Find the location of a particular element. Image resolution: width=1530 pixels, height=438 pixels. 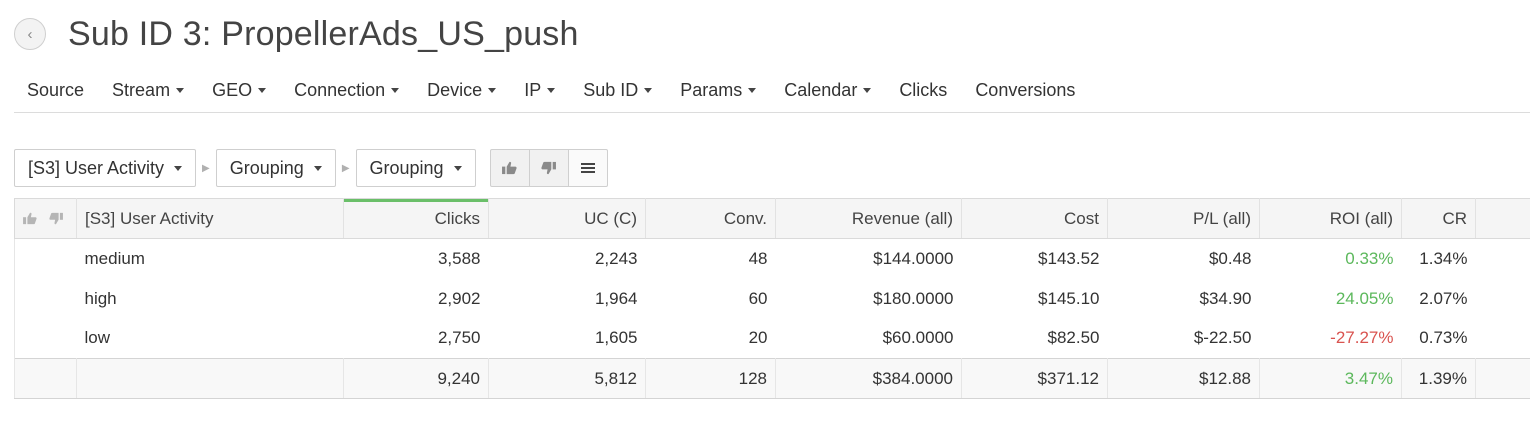

total-pl: $12.88 is located at coordinates (1183, 378).